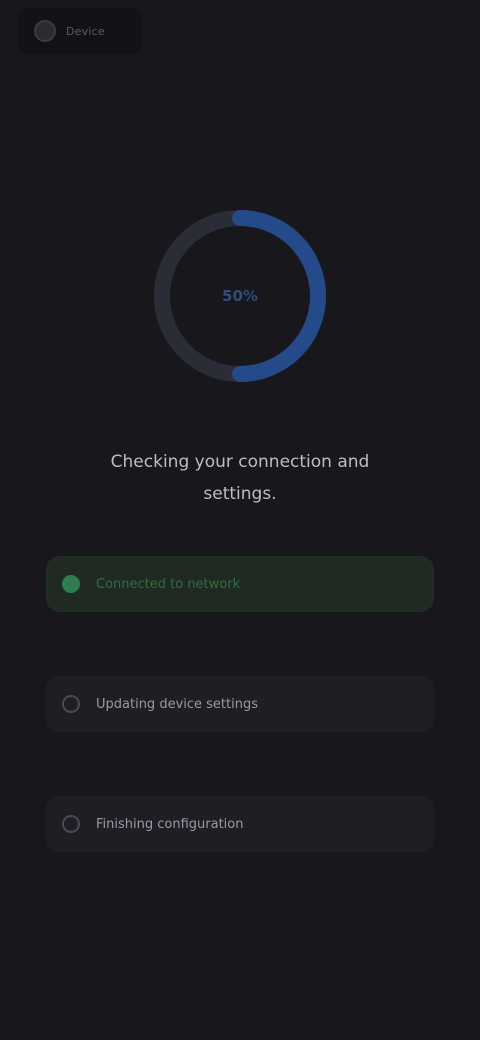 The image size is (480, 1040). Describe the element at coordinates (85, 31) in the screenshot. I see `device-chip-label: Device` at that location.